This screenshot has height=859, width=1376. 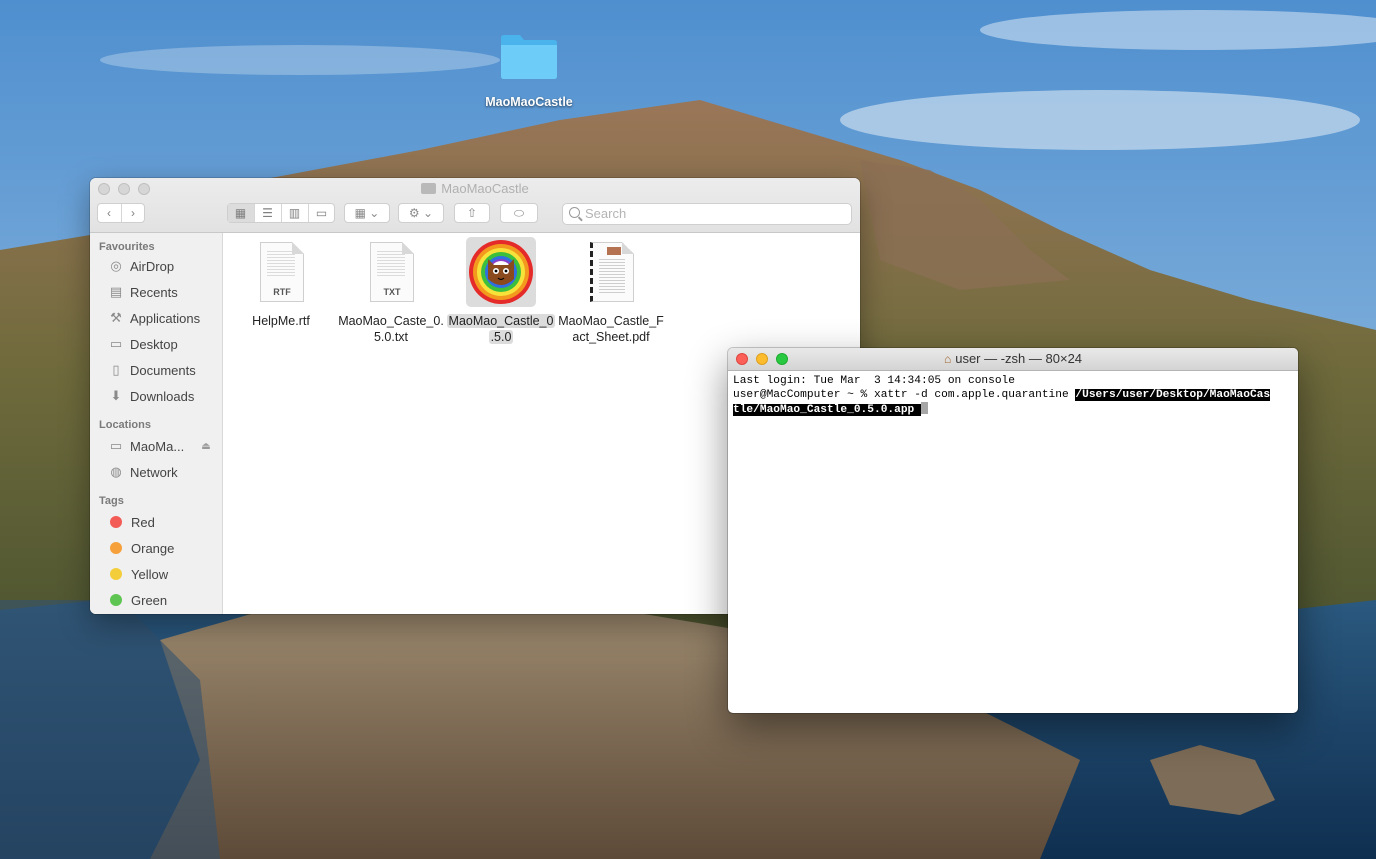 What do you see at coordinates (485, 188) in the screenshot?
I see `finder-title-text: MaoMaoCastle` at bounding box center [485, 188].